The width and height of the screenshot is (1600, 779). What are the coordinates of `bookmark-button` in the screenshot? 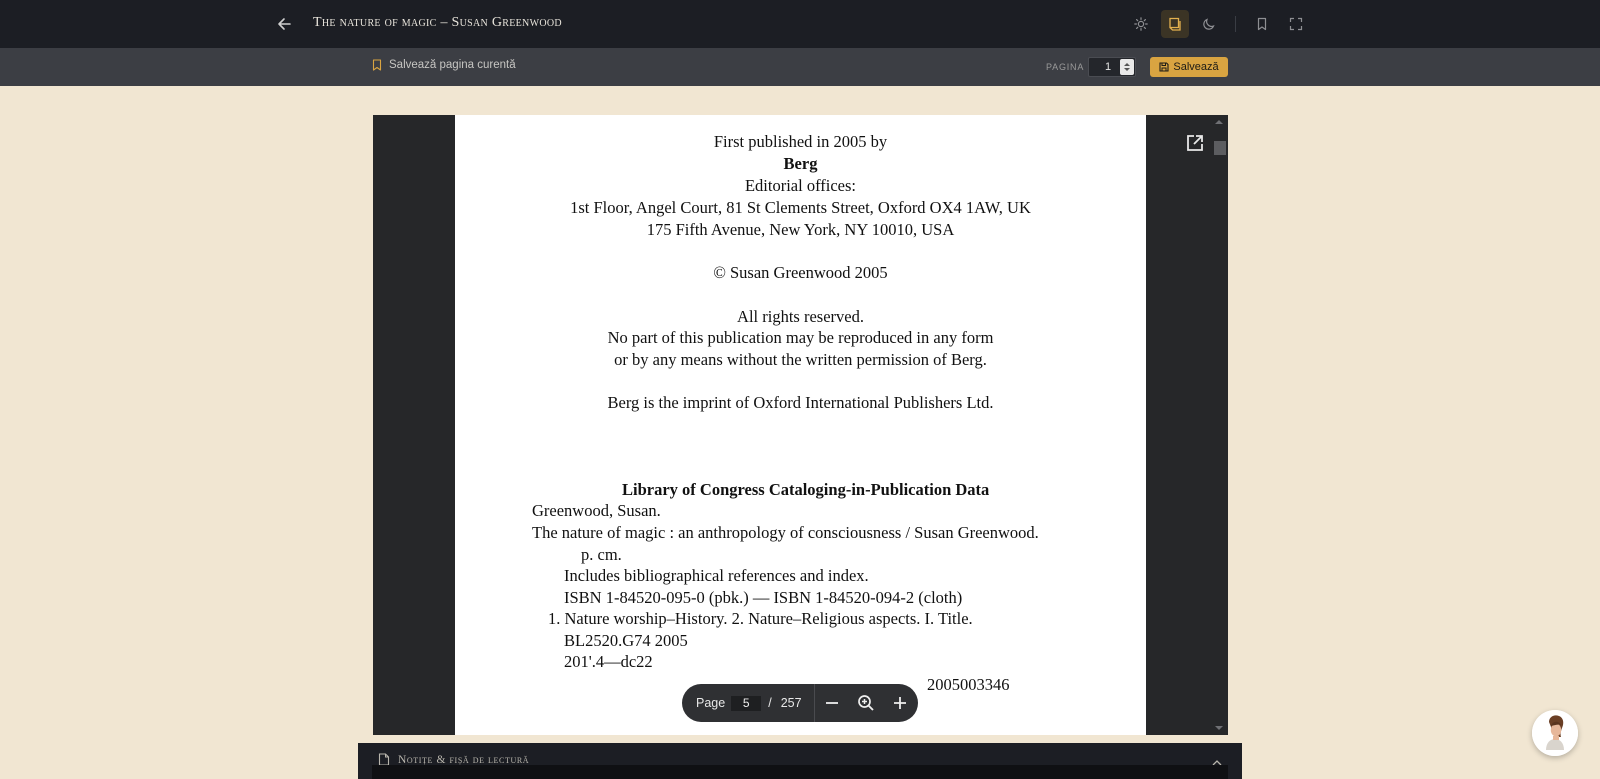 It's located at (1262, 24).